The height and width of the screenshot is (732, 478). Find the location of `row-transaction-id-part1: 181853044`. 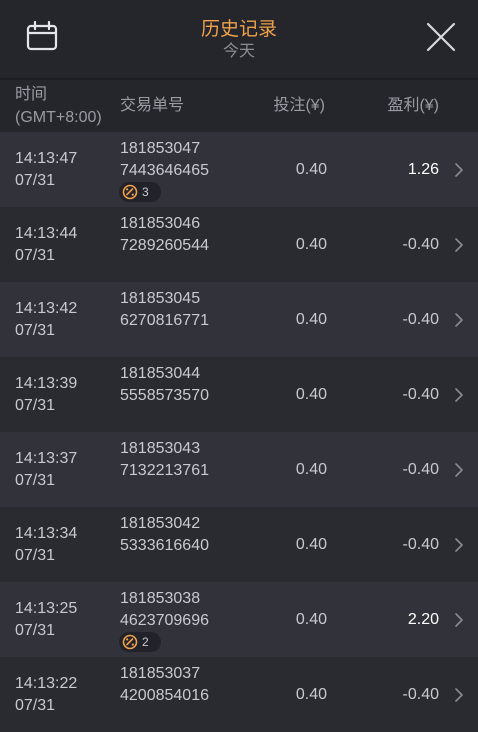

row-transaction-id-part1: 181853044 is located at coordinates (160, 373).